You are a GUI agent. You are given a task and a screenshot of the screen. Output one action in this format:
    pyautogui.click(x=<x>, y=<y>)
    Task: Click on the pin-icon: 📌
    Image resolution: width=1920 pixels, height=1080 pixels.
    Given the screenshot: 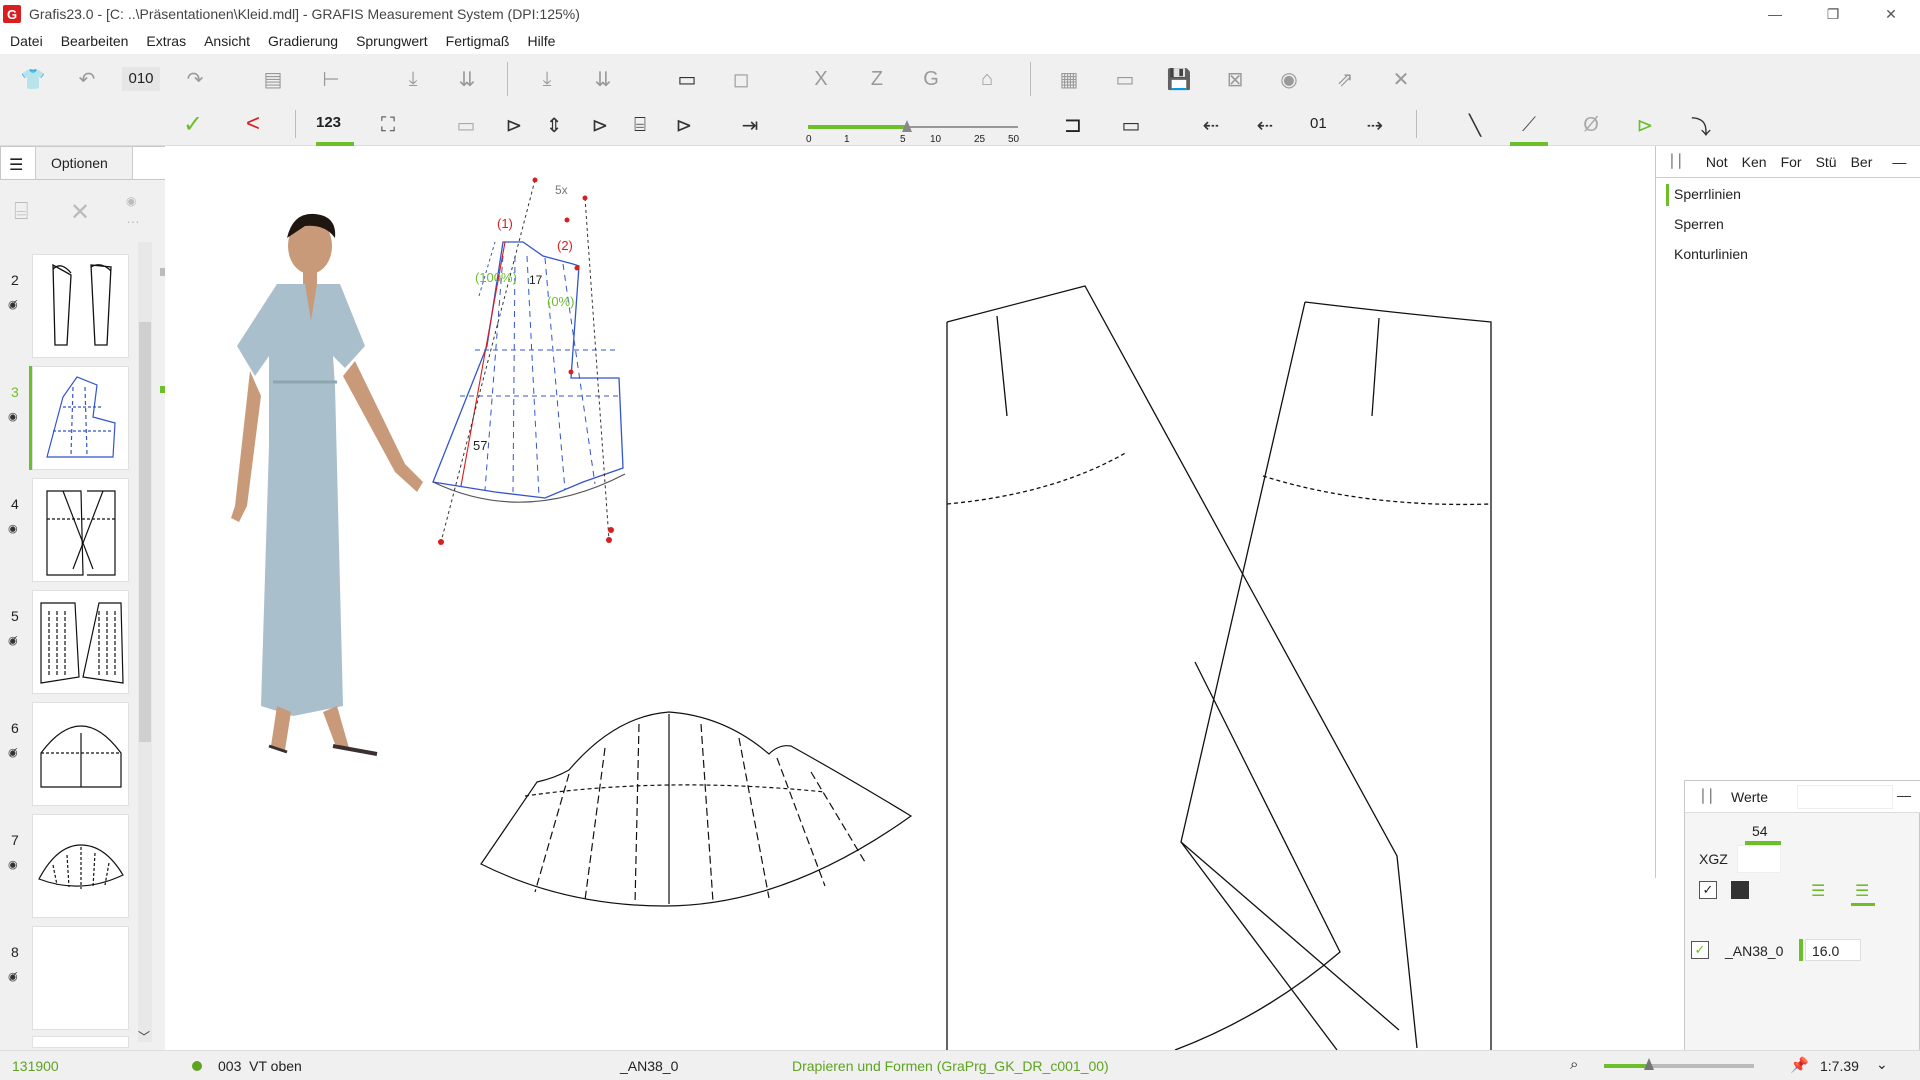 What is the action you would take?
    pyautogui.click(x=1799, y=1065)
    